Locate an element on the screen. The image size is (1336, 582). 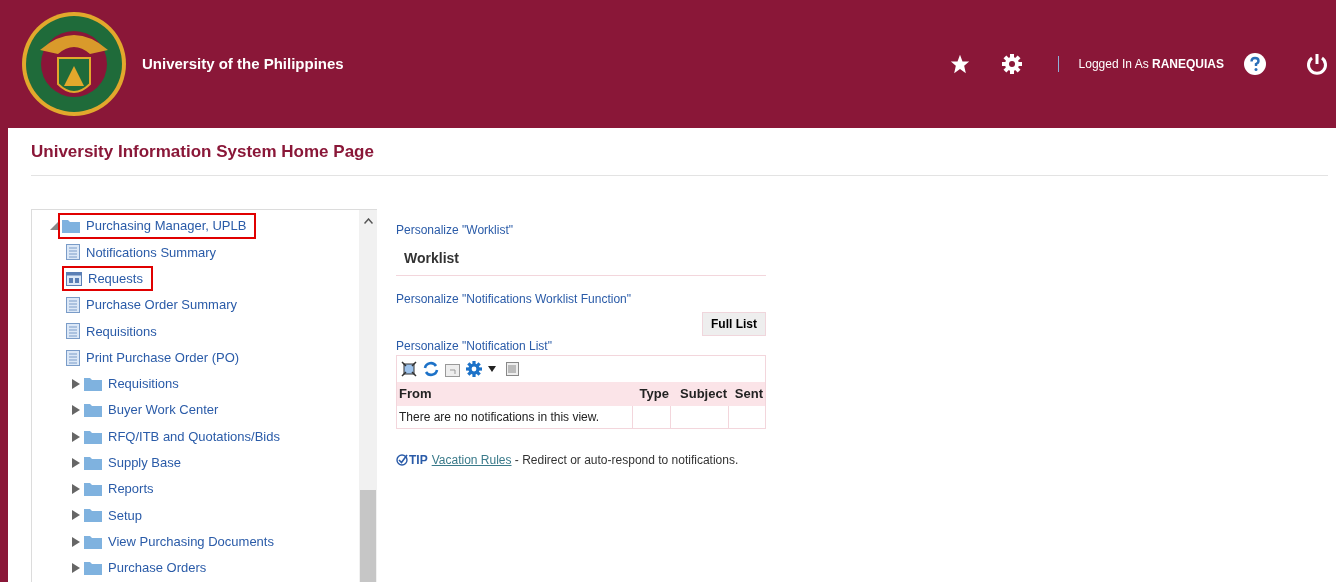
tree-row: Notifications Summary is located at coordinates (144, 252).